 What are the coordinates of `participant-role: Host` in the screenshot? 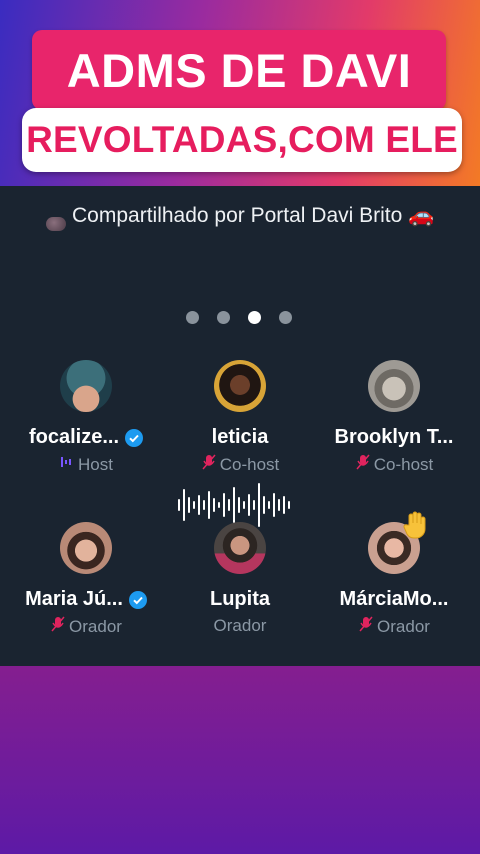 It's located at (95, 464).